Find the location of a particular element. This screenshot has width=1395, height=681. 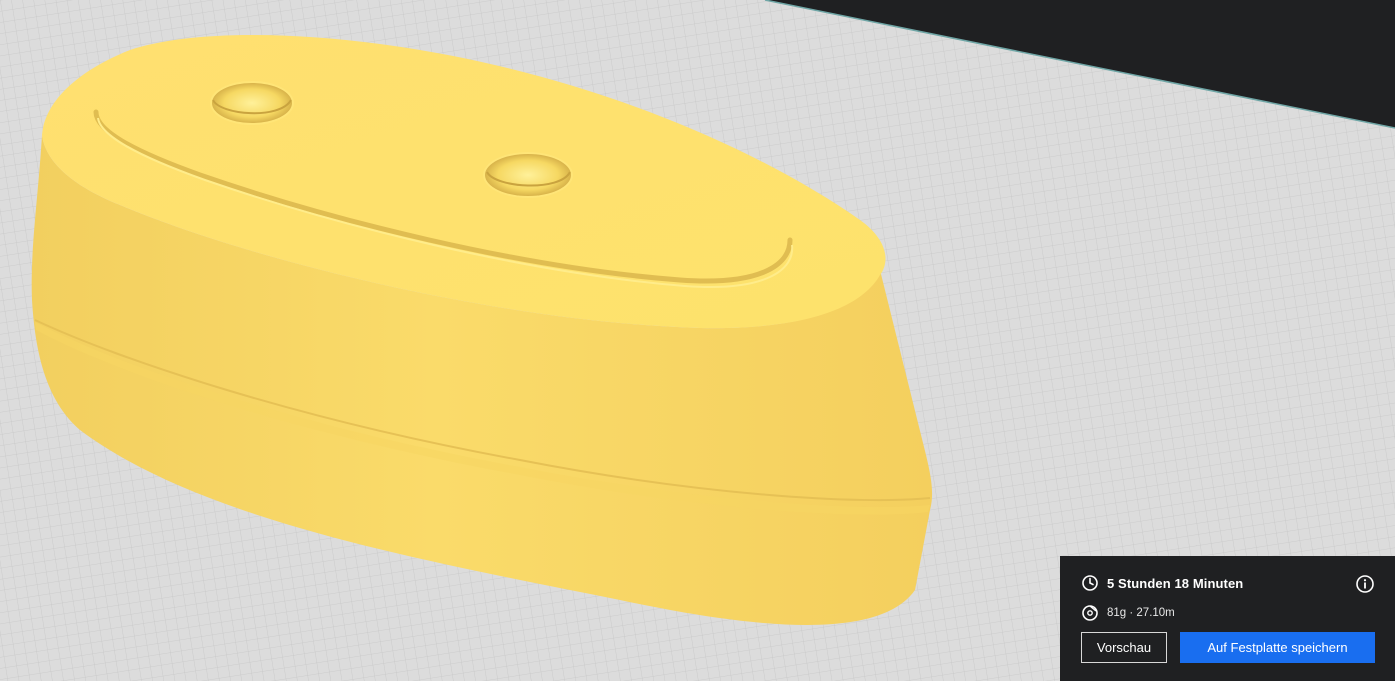

material-usage-text: 81g · 27.10m is located at coordinates (1141, 613).